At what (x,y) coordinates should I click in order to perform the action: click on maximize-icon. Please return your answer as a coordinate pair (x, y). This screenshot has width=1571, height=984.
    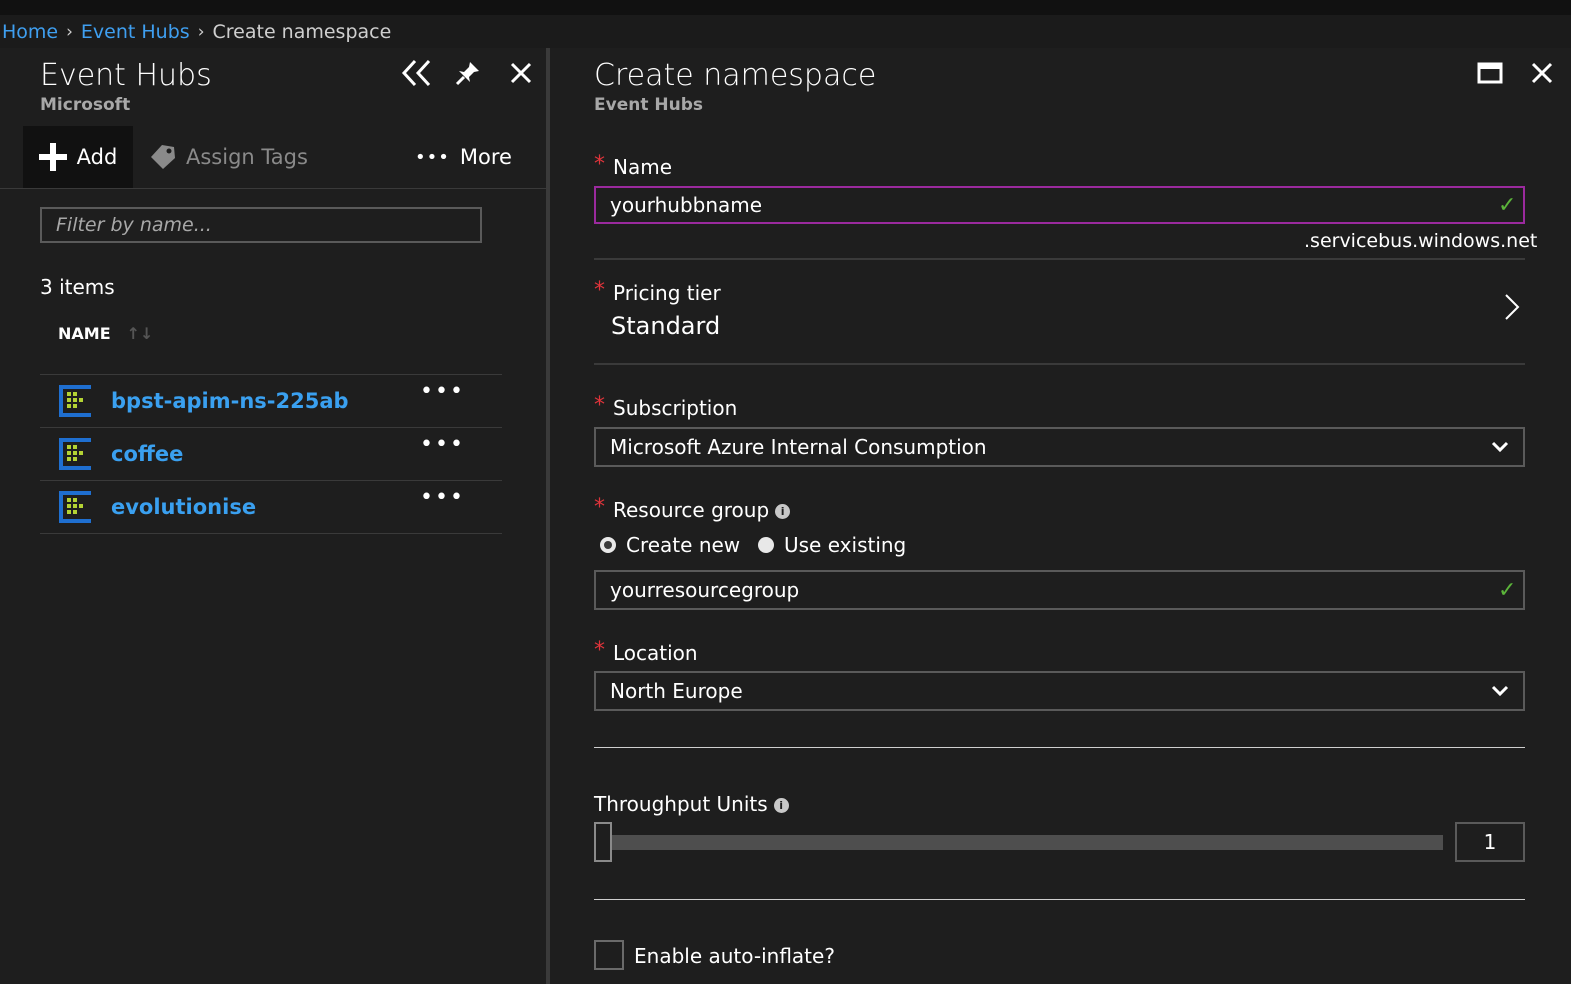
    Looking at the image, I should click on (1490, 73).